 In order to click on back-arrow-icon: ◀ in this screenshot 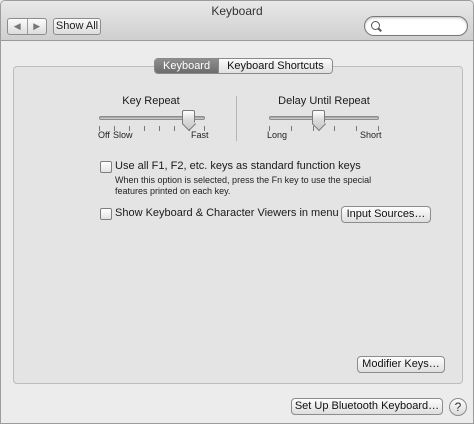, I will do `click(17, 26)`.